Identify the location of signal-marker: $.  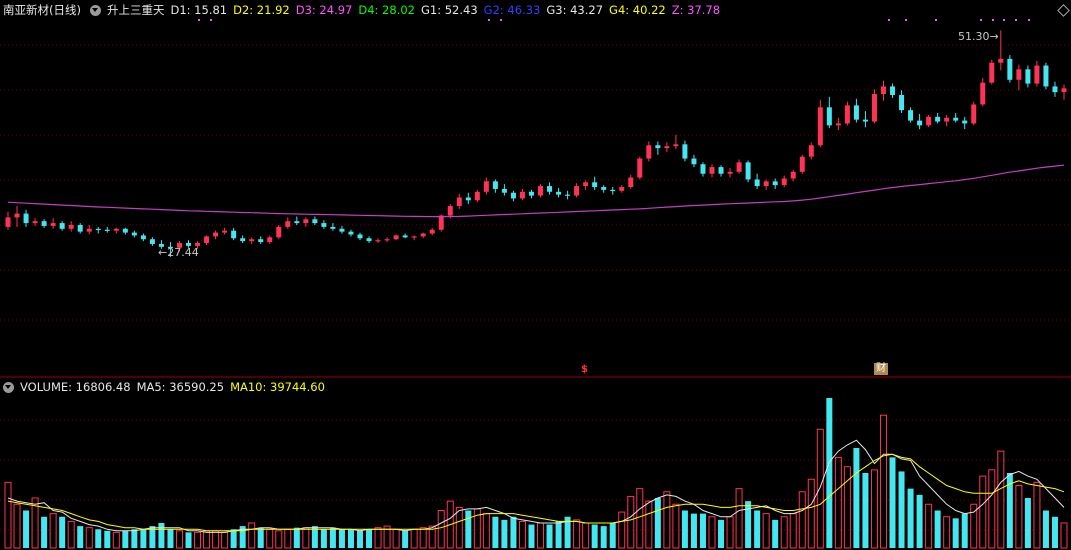
(584, 370).